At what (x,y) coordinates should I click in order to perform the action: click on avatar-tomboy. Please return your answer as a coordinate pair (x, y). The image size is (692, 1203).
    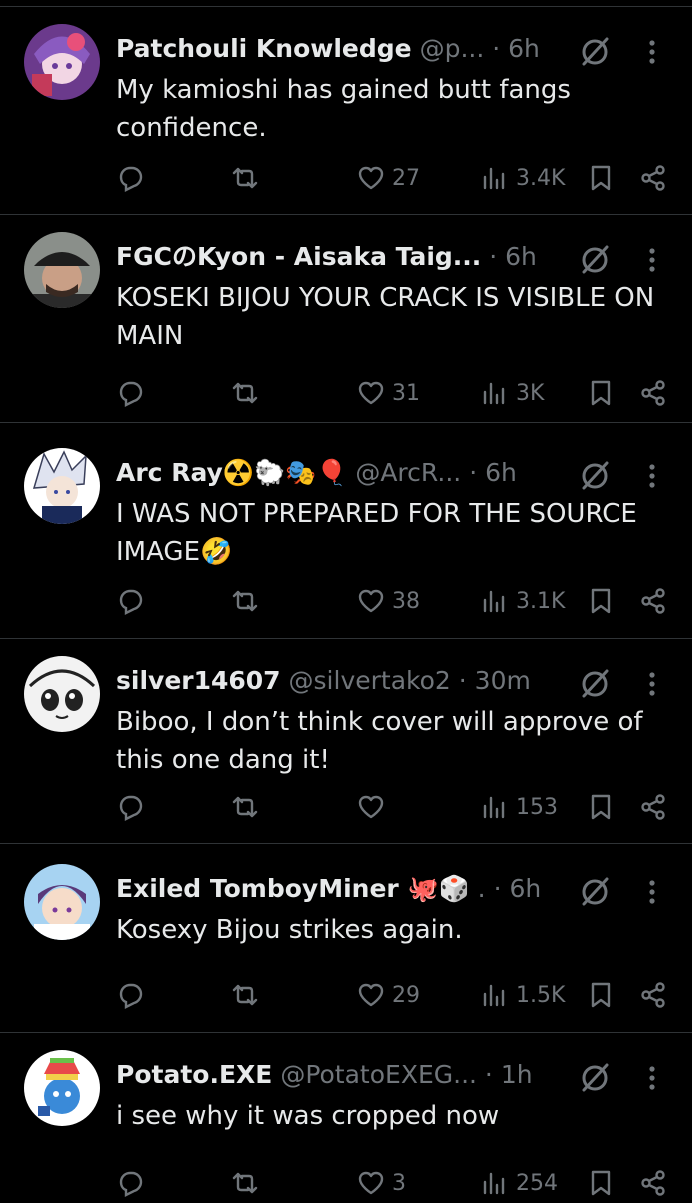
    Looking at the image, I should click on (62, 902).